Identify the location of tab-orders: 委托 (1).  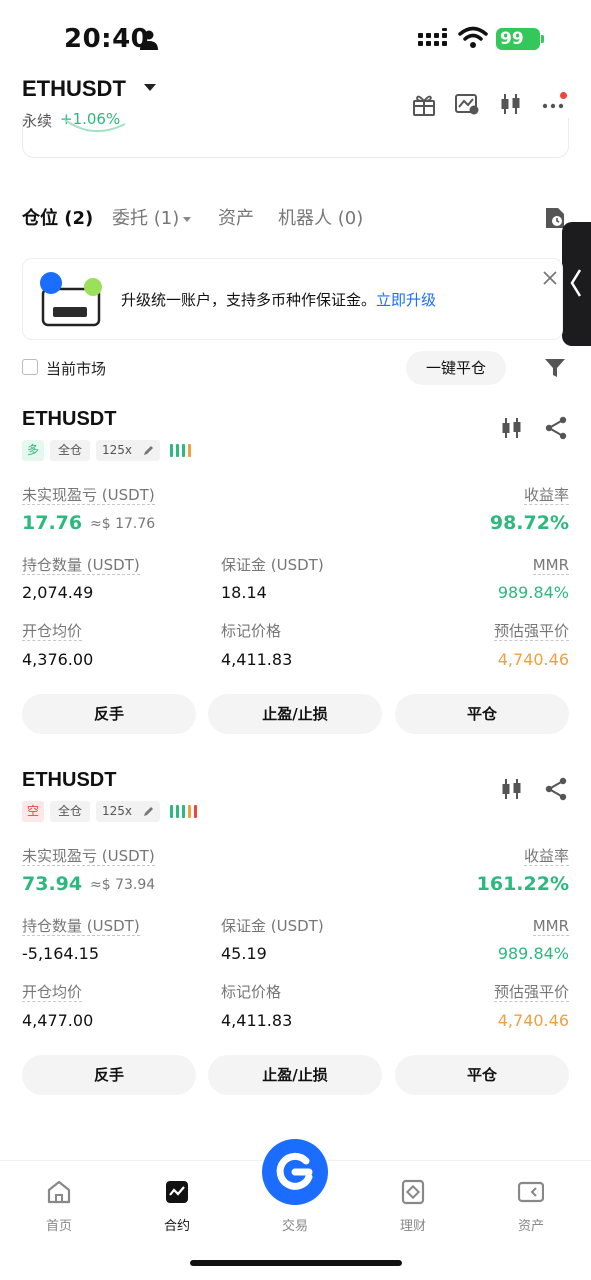
(152, 217).